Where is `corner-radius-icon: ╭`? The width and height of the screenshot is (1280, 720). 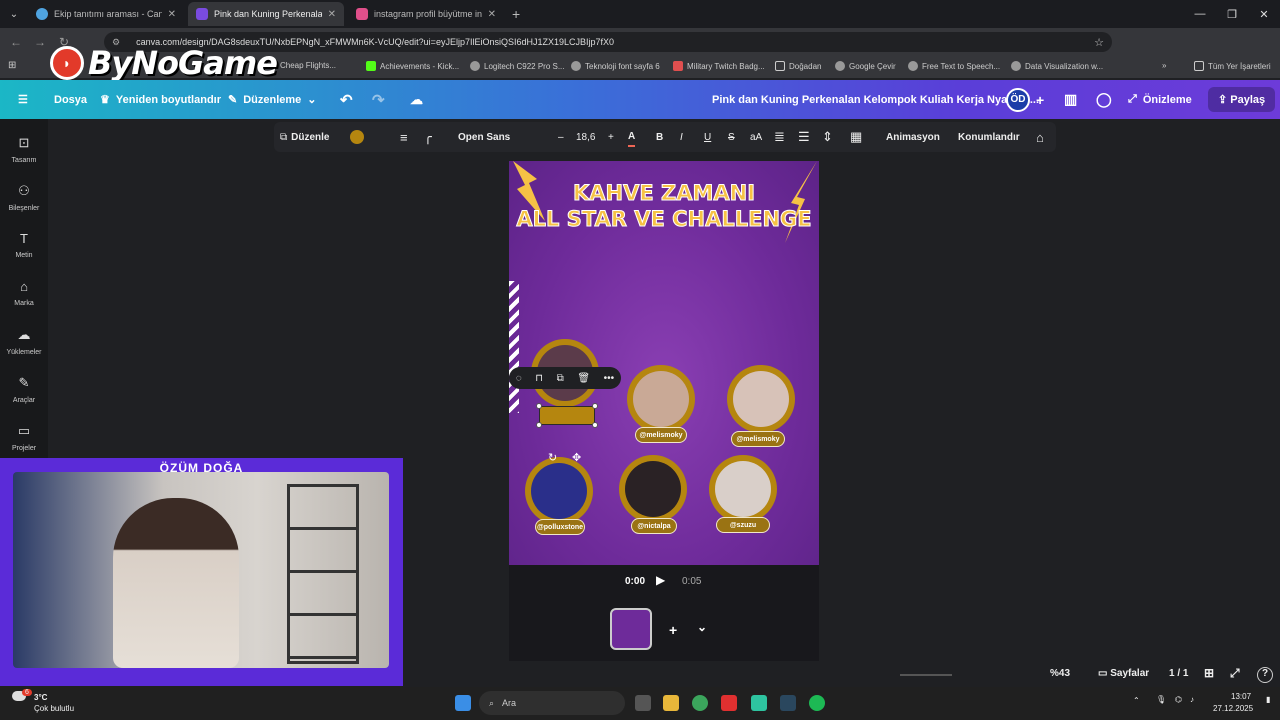 corner-radius-icon: ╭ is located at coordinates (428, 137).